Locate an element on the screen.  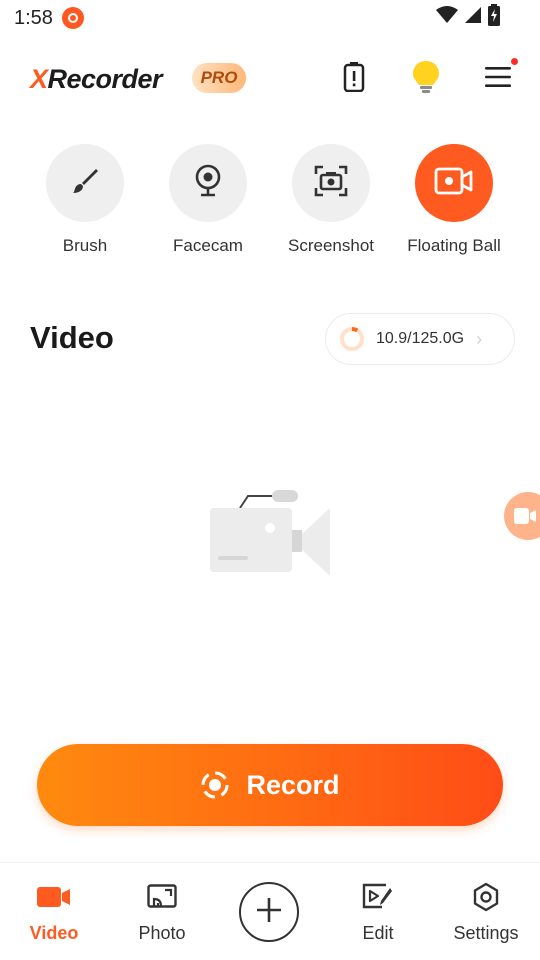
tool-screenshot: Screenshot is located at coordinates (331, 200).